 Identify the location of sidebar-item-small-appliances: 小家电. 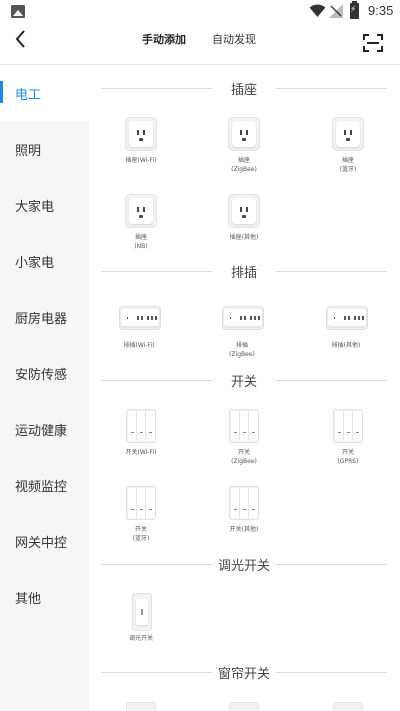
(44, 261).